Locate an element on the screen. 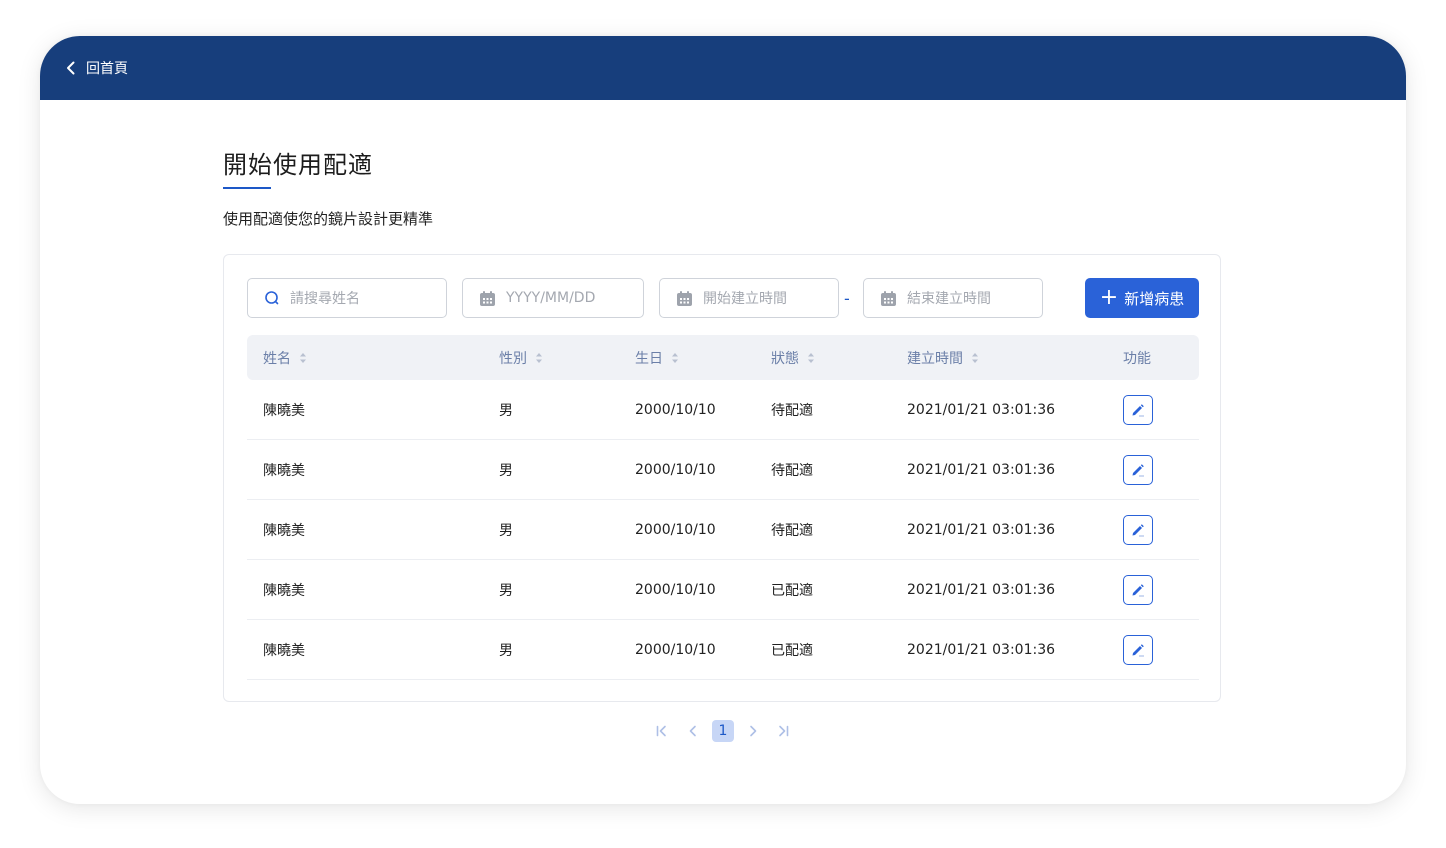 This screenshot has width=1446, height=848. column-header-gender: 性別 is located at coordinates (521, 357).